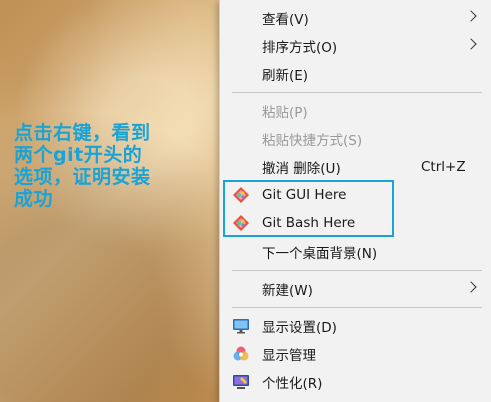 Image resolution: width=491 pixels, height=402 pixels. I want to click on color-wheel-icon, so click(241, 353).